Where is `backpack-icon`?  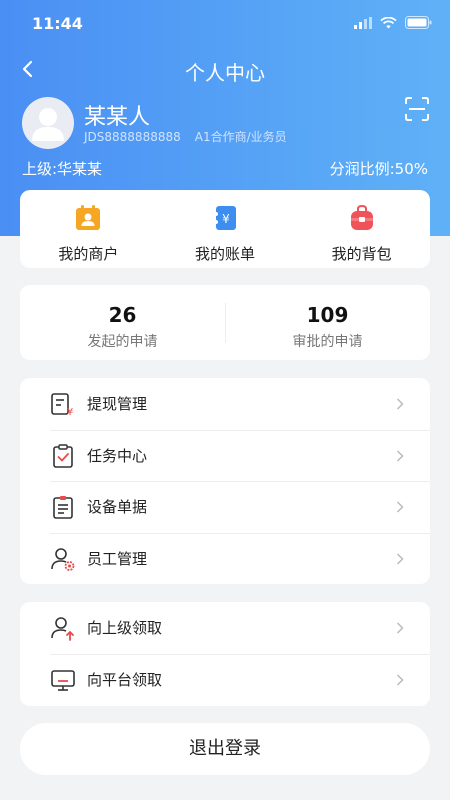 backpack-icon is located at coordinates (361, 217).